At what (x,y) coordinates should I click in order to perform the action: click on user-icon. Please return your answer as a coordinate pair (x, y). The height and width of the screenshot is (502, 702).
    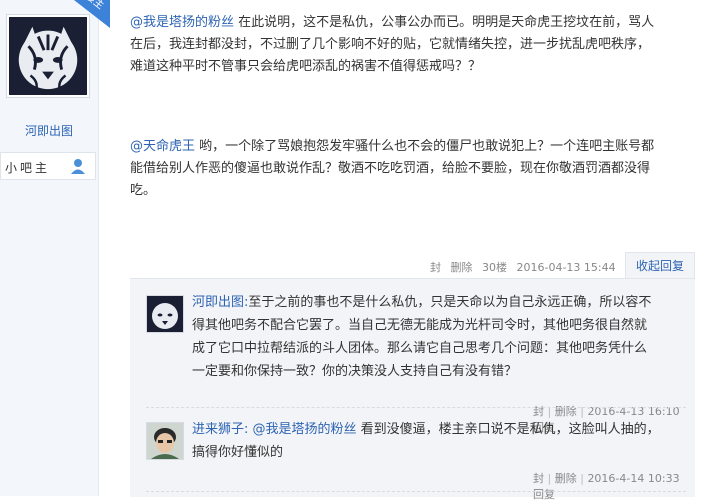
    Looking at the image, I should click on (78, 166).